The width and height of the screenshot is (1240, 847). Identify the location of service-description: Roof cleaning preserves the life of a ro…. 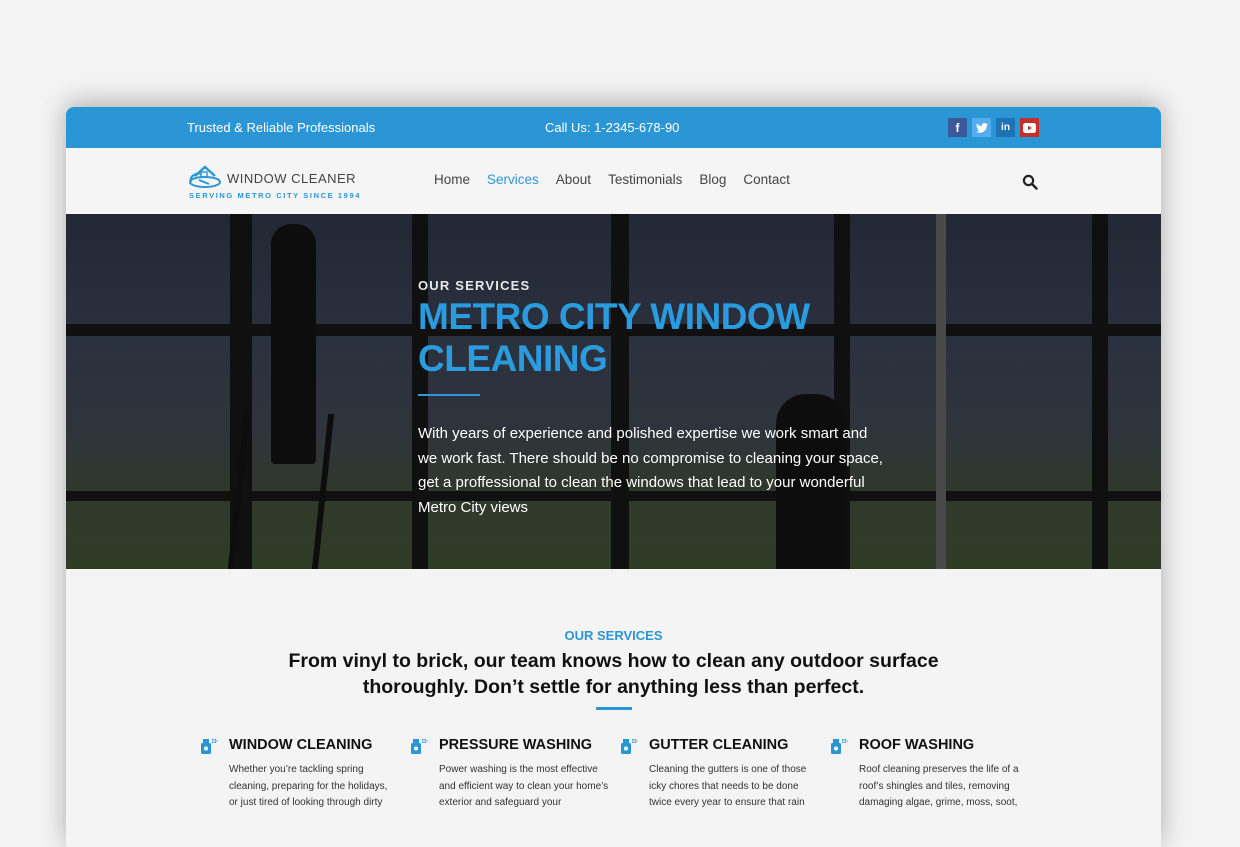
(939, 786).